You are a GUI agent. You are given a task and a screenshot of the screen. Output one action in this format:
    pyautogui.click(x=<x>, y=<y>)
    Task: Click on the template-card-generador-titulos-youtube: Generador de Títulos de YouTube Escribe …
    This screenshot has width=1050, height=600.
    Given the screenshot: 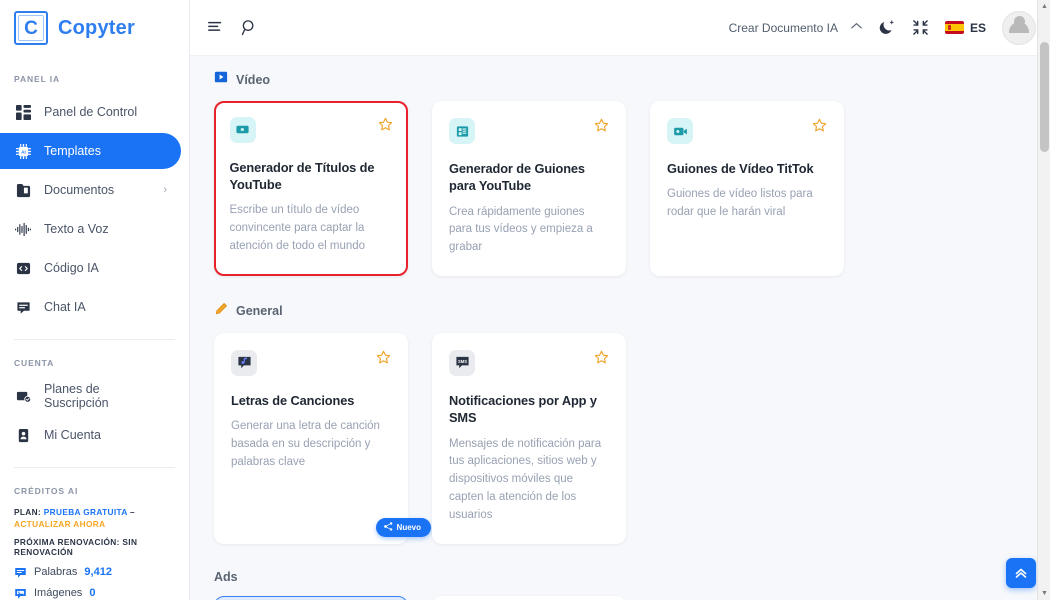 What is the action you would take?
    pyautogui.click(x=311, y=188)
    